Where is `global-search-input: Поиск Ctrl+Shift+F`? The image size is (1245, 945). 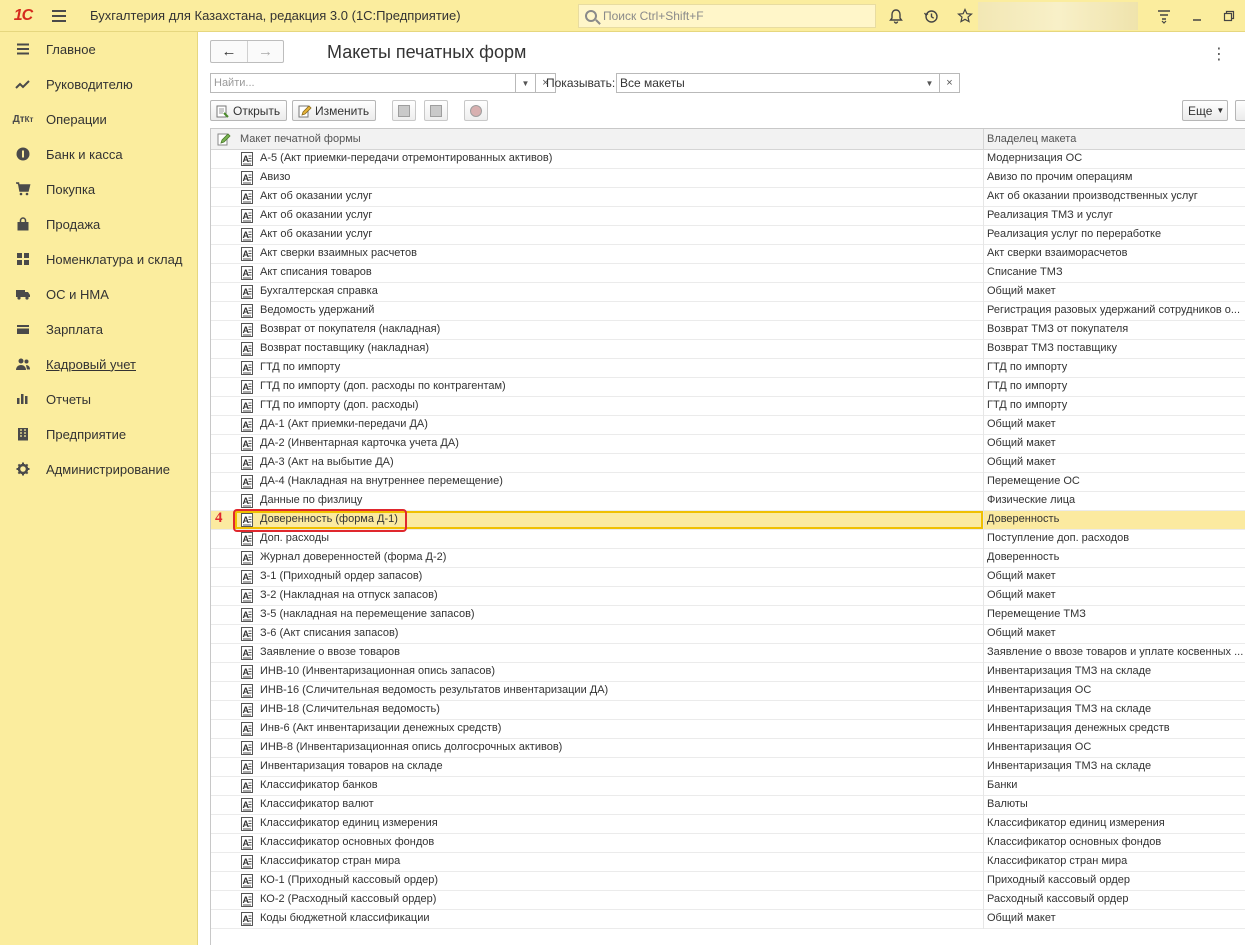
global-search-input: Поиск Ctrl+Shift+F is located at coordinates (727, 16).